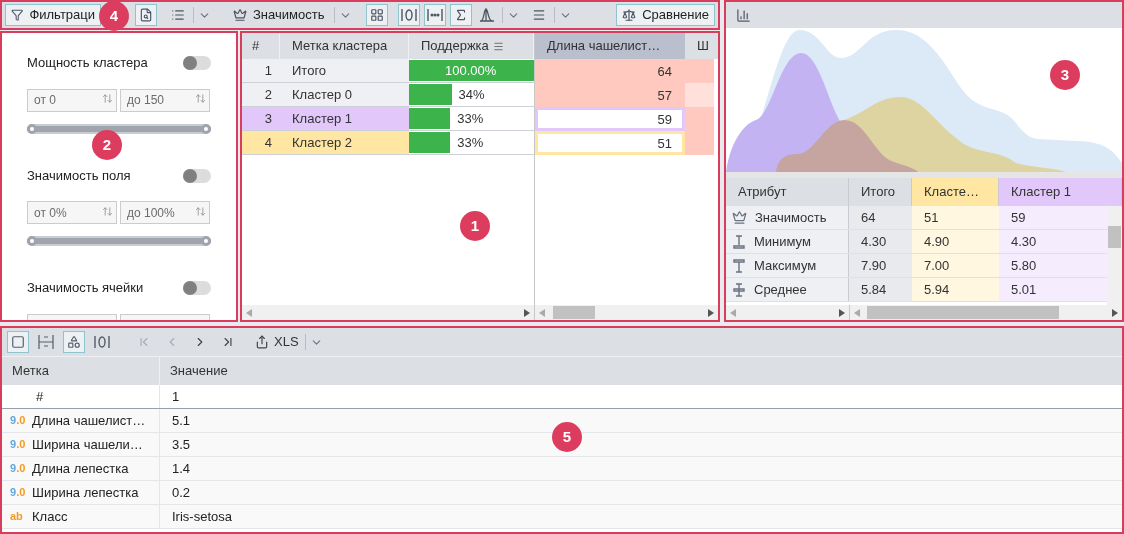 The height and width of the screenshot is (534, 1124). What do you see at coordinates (40, 396) in the screenshot?
I see `field-label: #` at bounding box center [40, 396].